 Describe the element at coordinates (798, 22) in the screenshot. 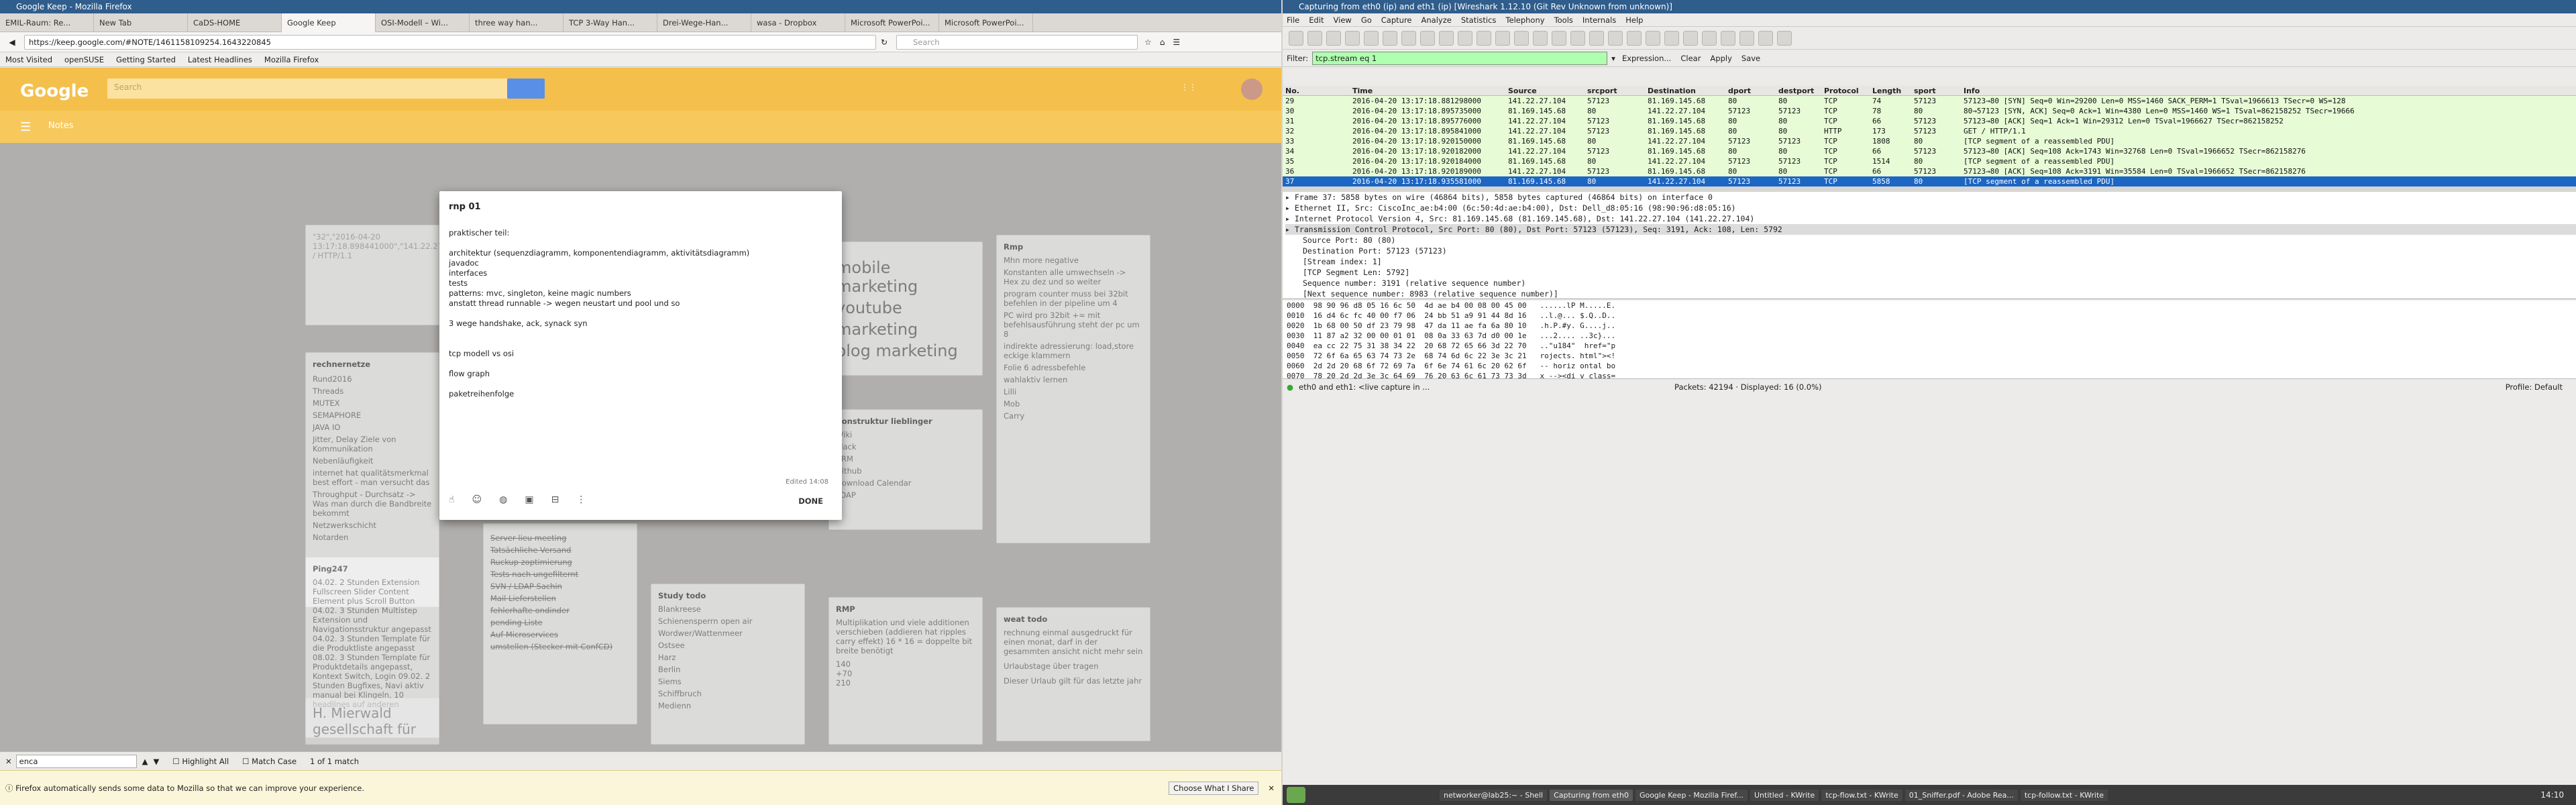

I see `browser-tab: wasa - Dropbox` at that location.